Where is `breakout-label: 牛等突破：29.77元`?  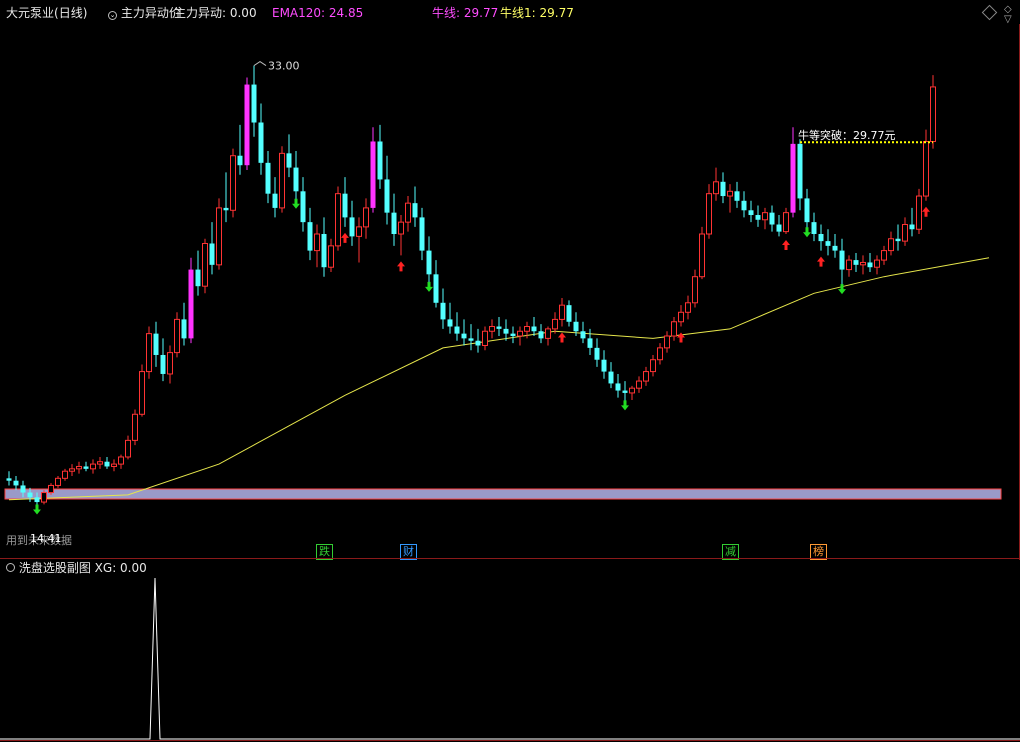 breakout-label: 牛等突破：29.77元 is located at coordinates (847, 135).